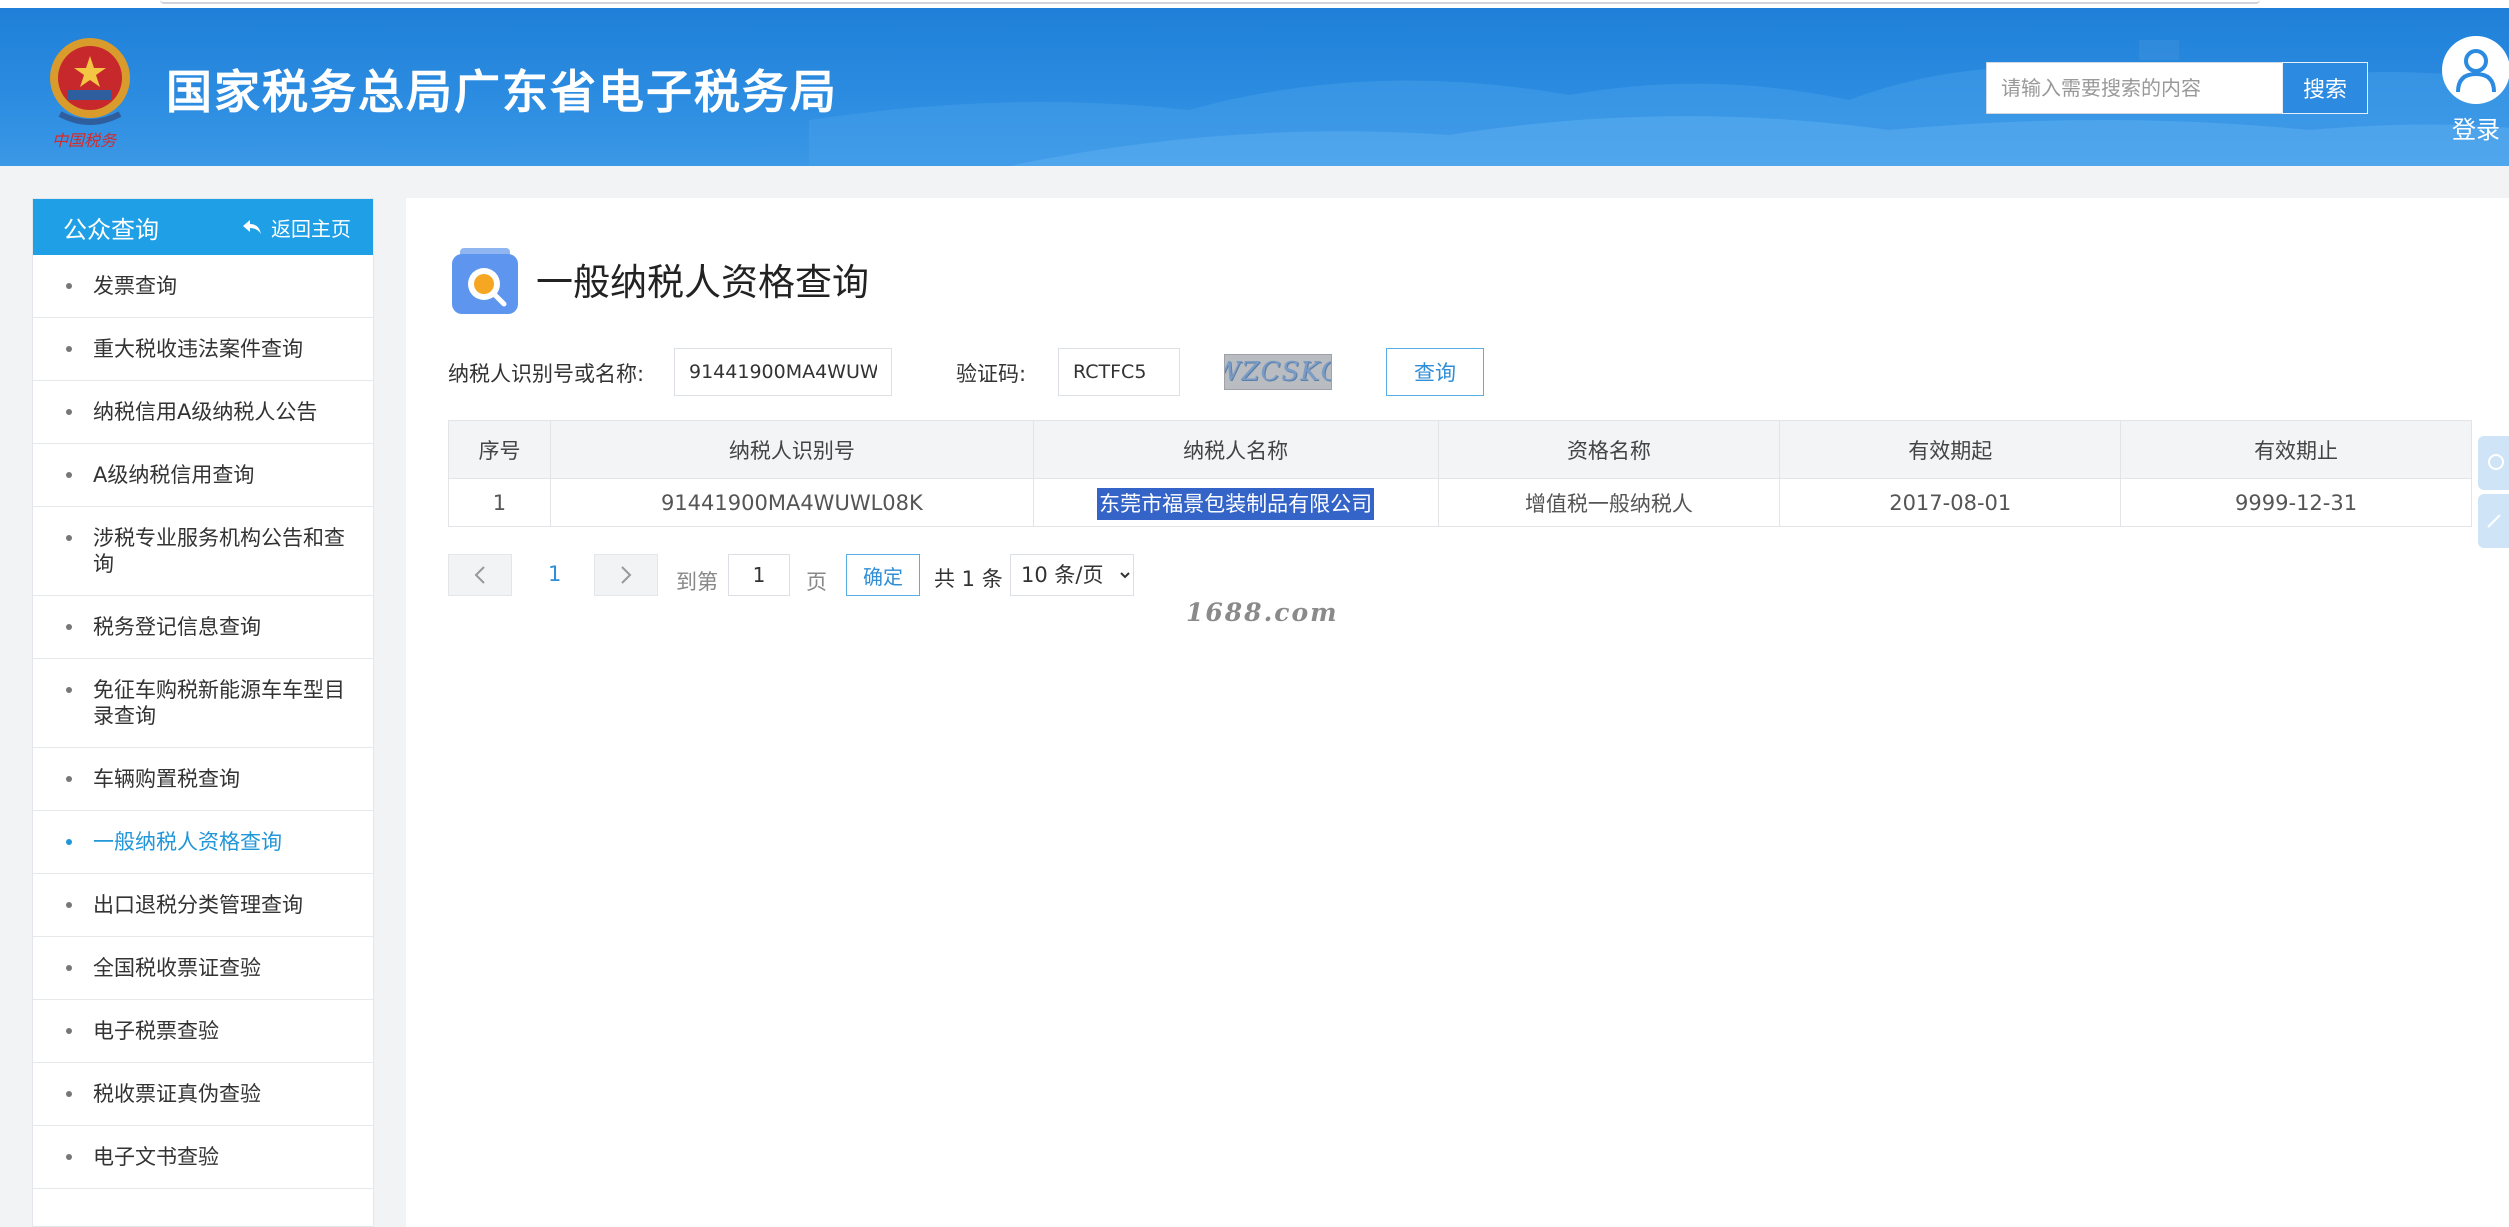  I want to click on chevron-right-icon, so click(626, 575).